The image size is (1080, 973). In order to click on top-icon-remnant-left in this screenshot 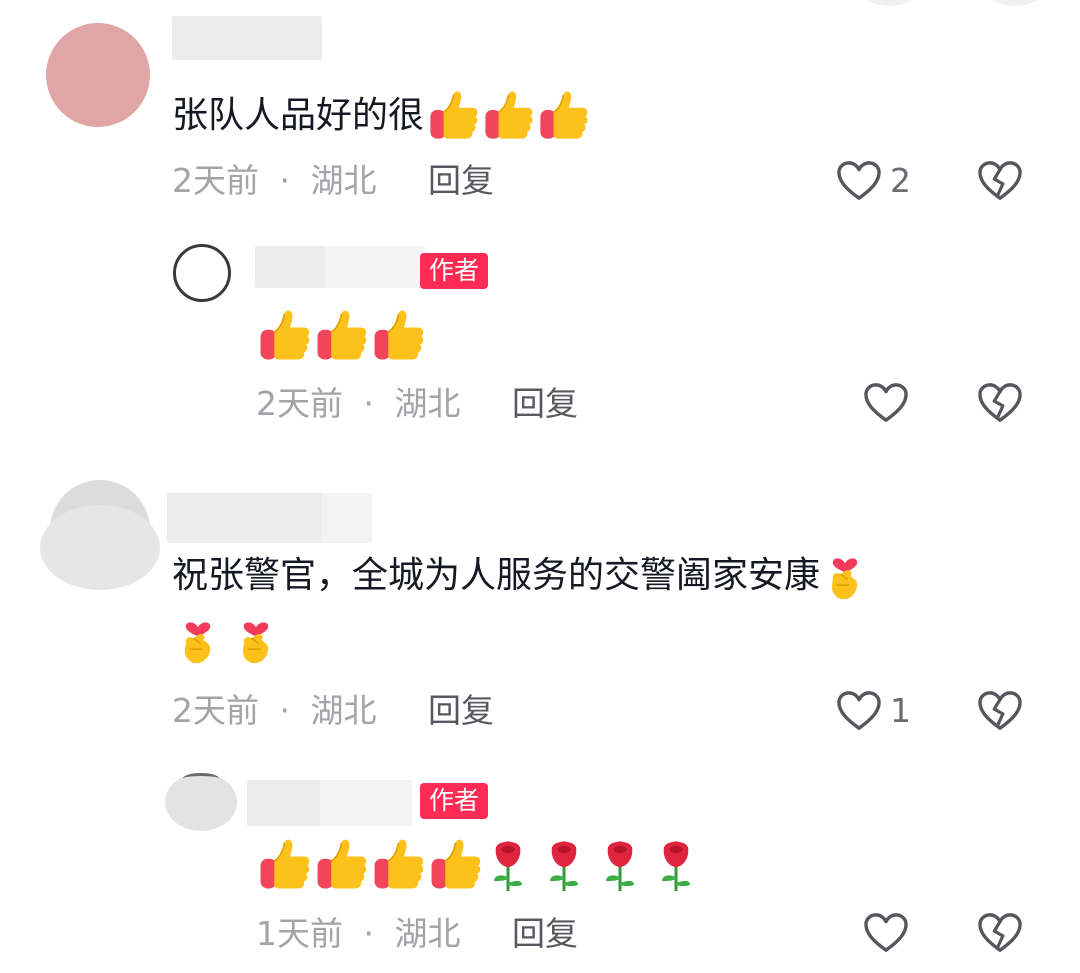, I will do `click(890, 3)`.